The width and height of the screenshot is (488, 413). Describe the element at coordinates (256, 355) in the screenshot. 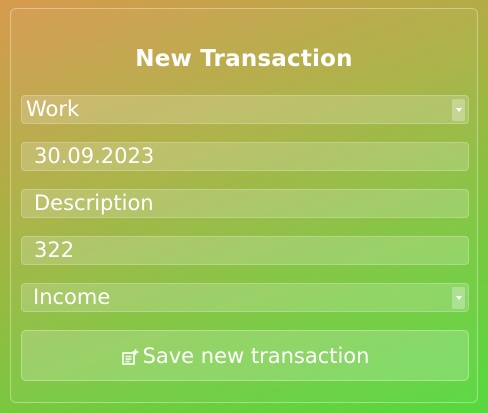

I see `save-button-label: Save new transaction` at that location.